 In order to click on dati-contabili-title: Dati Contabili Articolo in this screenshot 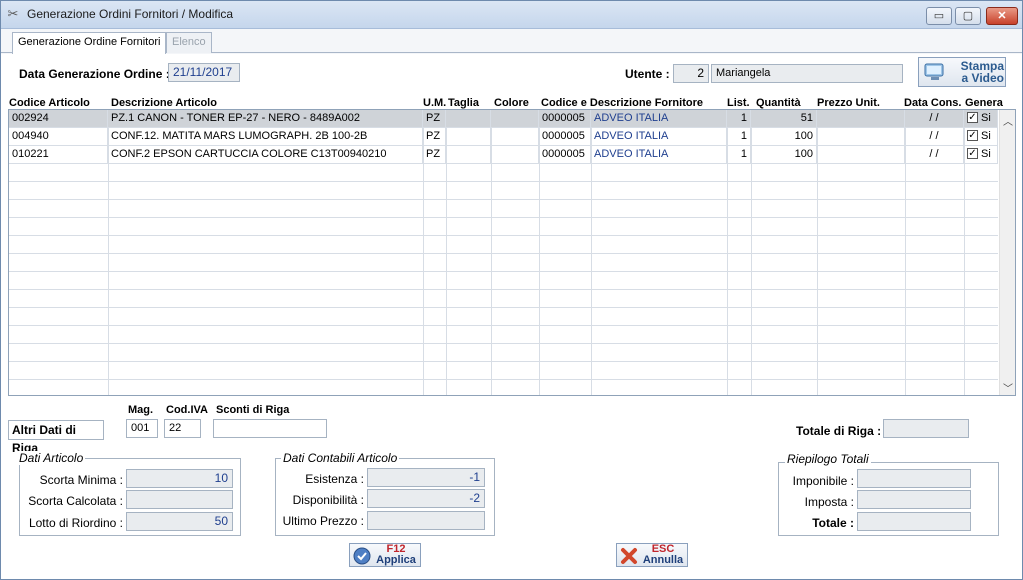, I will do `click(340, 458)`.